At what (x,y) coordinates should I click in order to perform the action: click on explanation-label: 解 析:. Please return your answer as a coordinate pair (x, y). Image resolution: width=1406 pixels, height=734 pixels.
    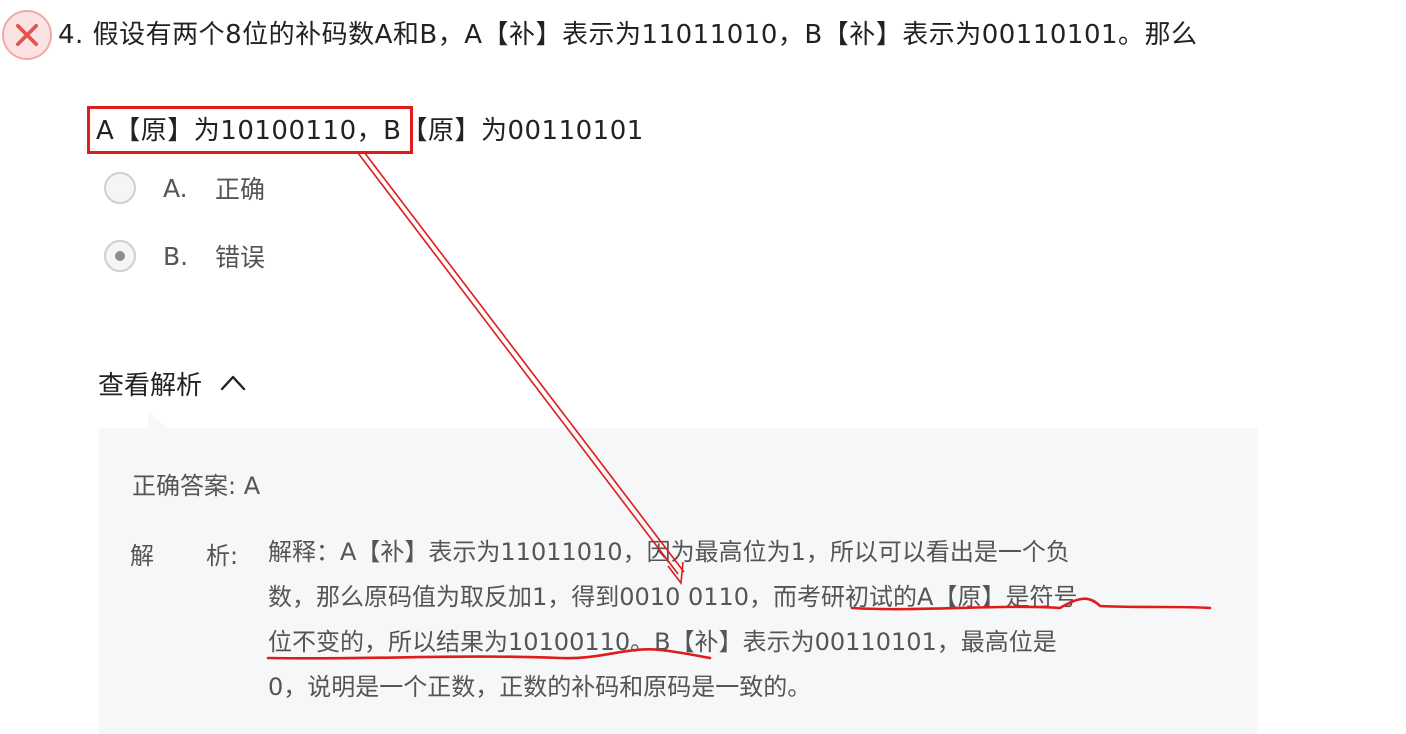
    Looking at the image, I should click on (184, 556).